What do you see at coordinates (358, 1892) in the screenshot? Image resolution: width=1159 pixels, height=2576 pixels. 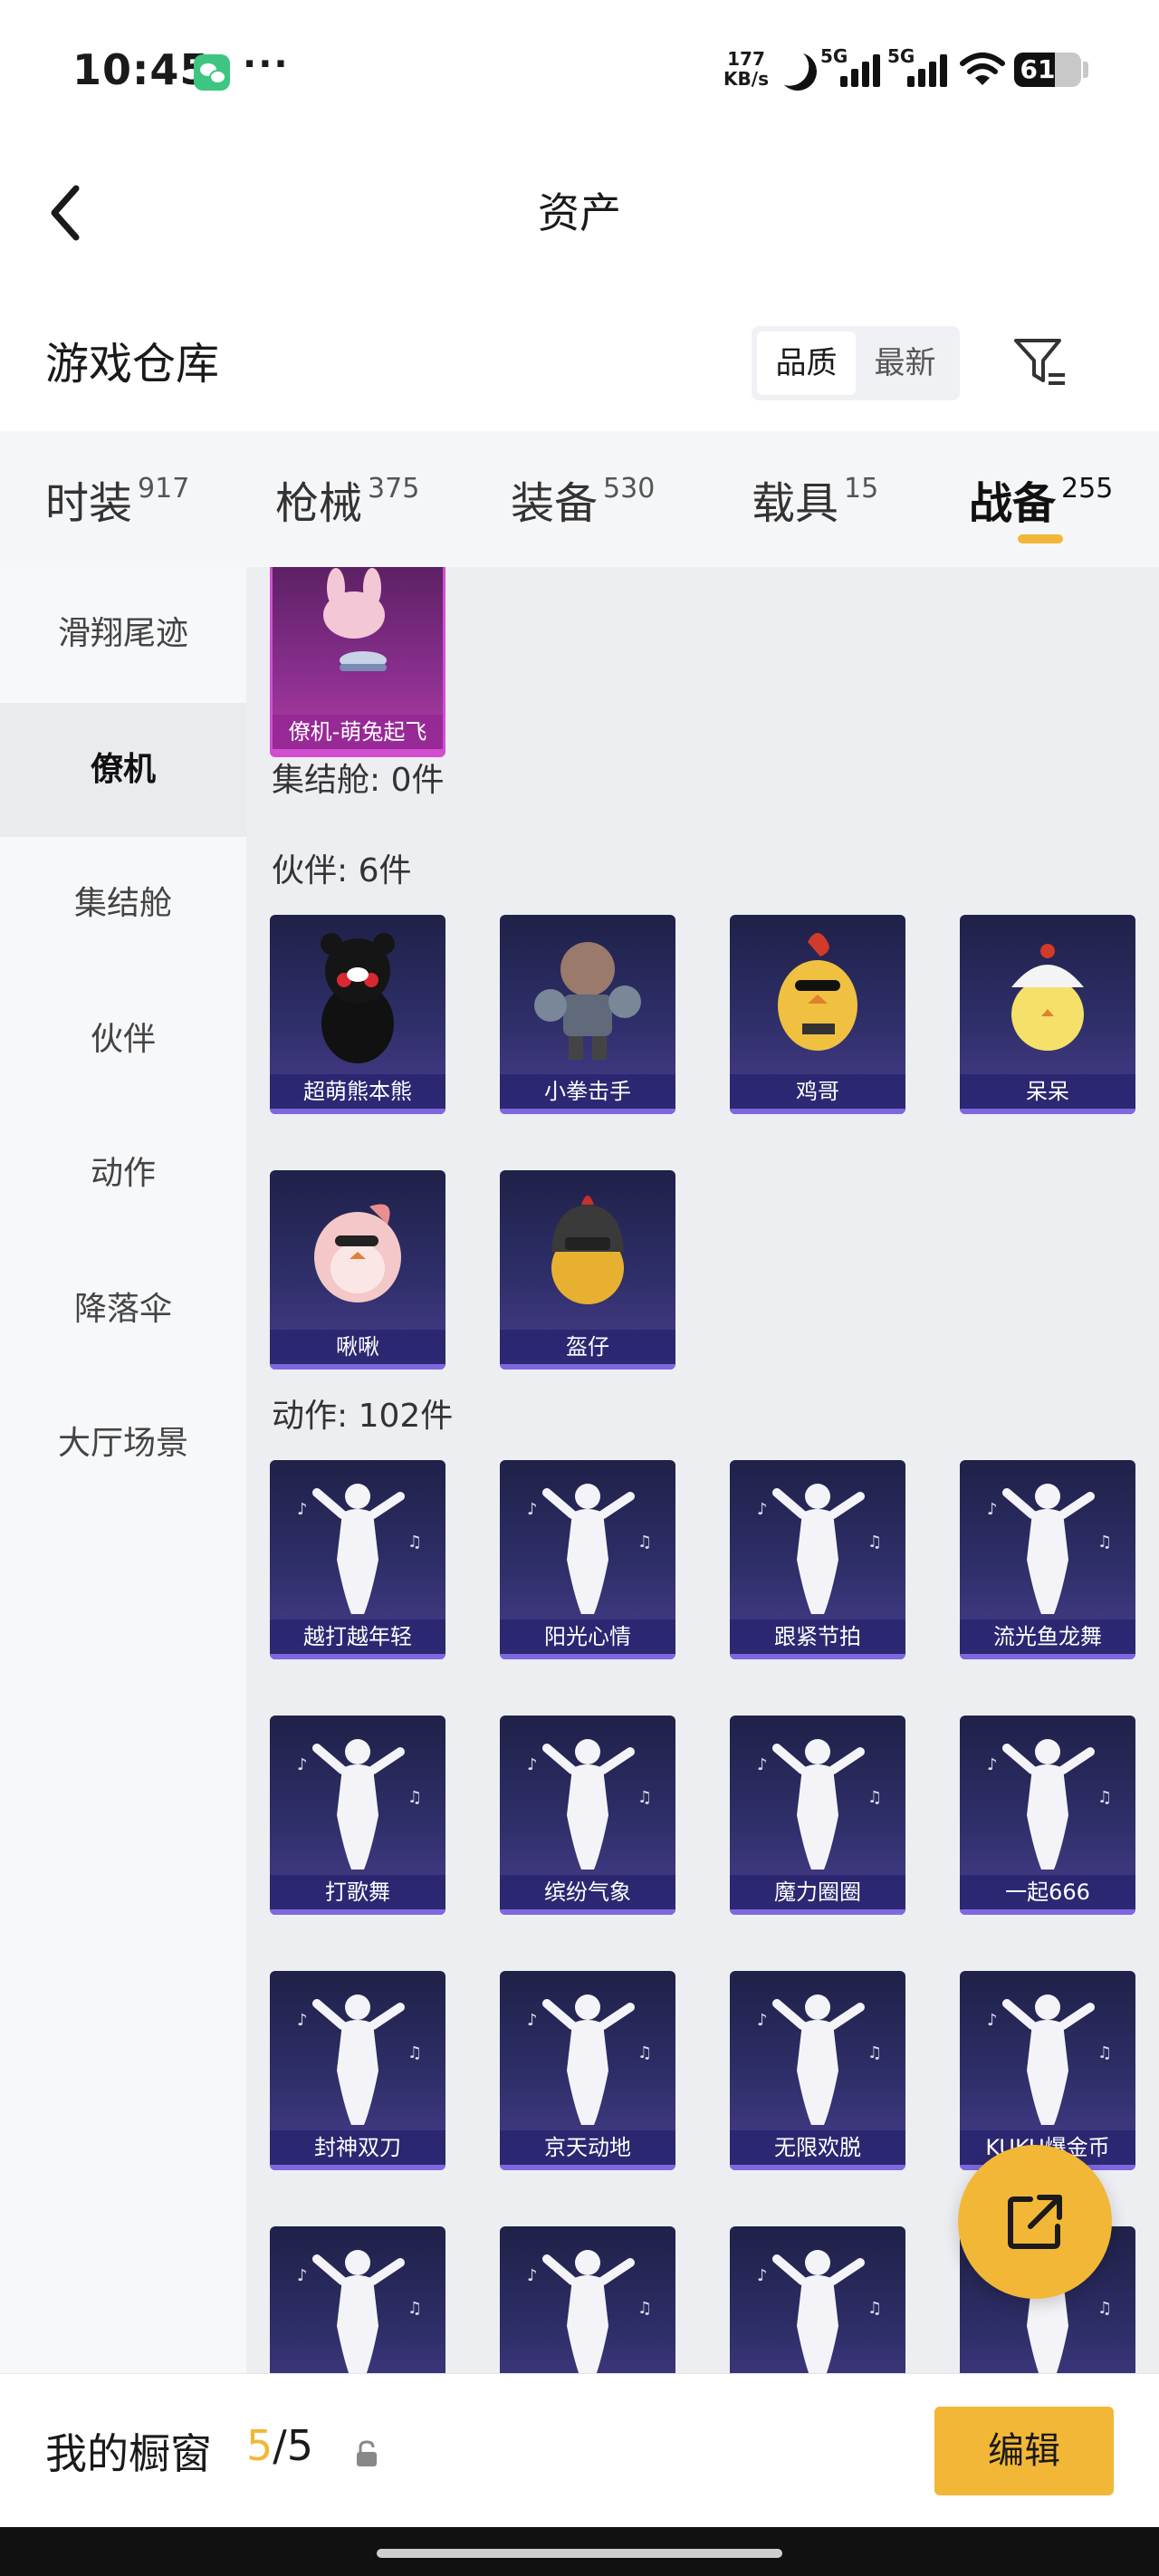 I see `card-name: 打歌舞` at bounding box center [358, 1892].